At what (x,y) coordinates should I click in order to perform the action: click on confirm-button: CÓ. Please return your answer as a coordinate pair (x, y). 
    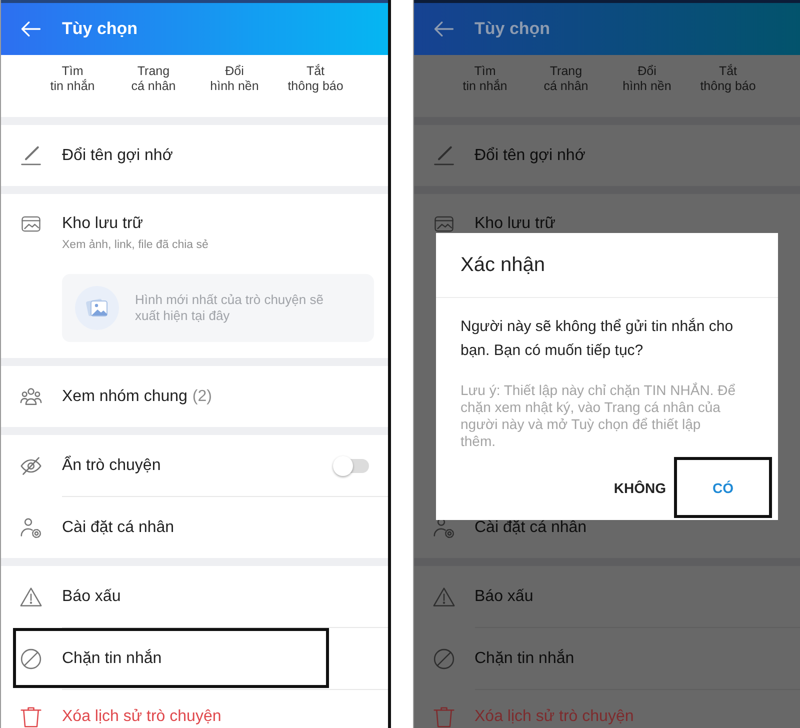
    Looking at the image, I should click on (723, 487).